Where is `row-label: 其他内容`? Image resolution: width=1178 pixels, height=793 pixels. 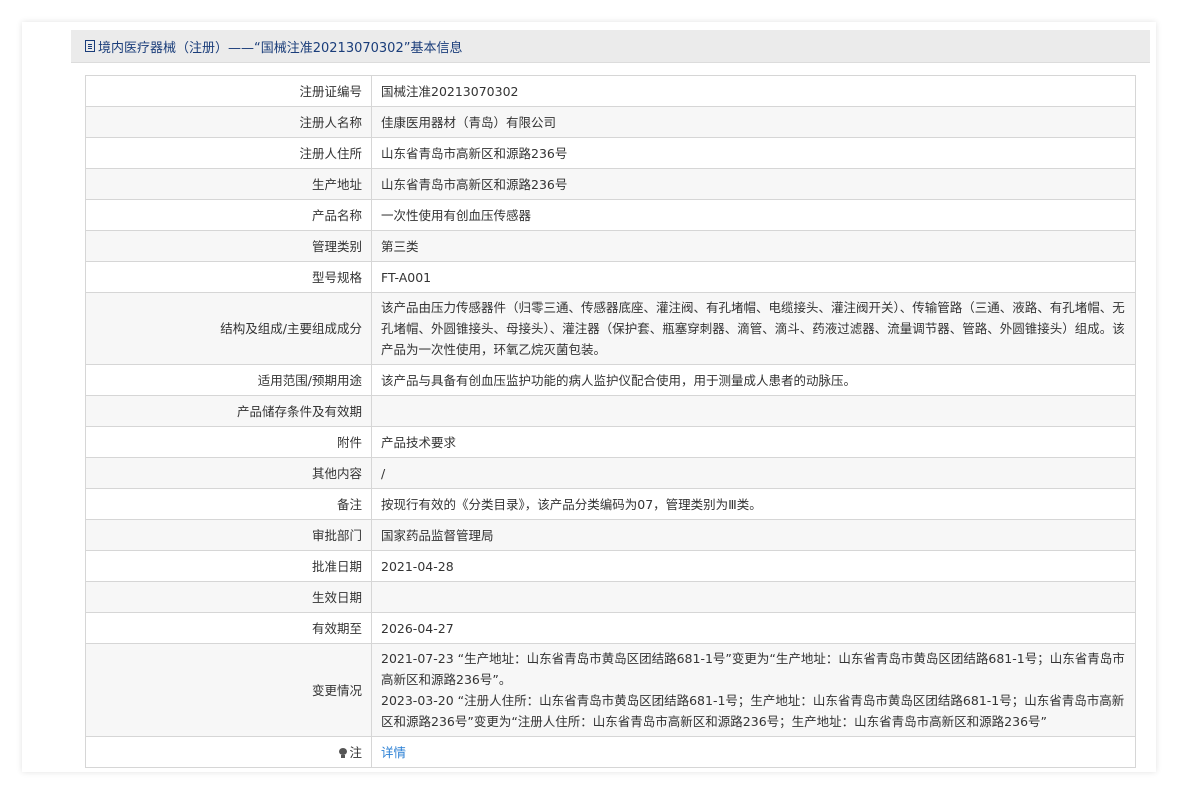
row-label: 其他内容 is located at coordinates (228, 473).